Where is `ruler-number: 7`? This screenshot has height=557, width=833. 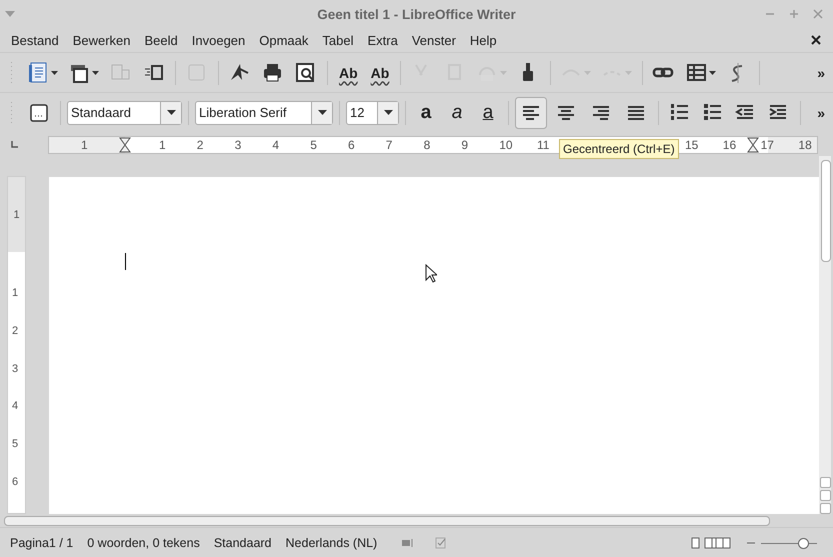
ruler-number: 7 is located at coordinates (389, 145).